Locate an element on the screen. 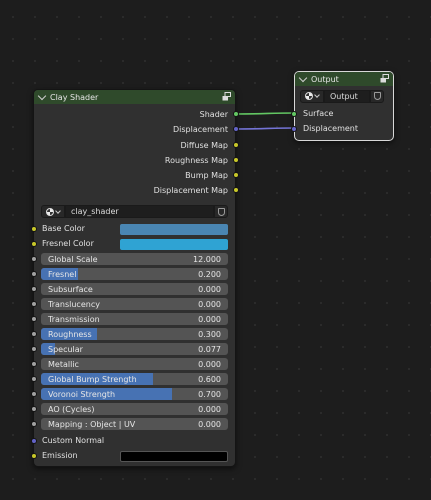 This screenshot has width=431, height=500. value-slider: Global Scale 12.000 is located at coordinates (134, 259).